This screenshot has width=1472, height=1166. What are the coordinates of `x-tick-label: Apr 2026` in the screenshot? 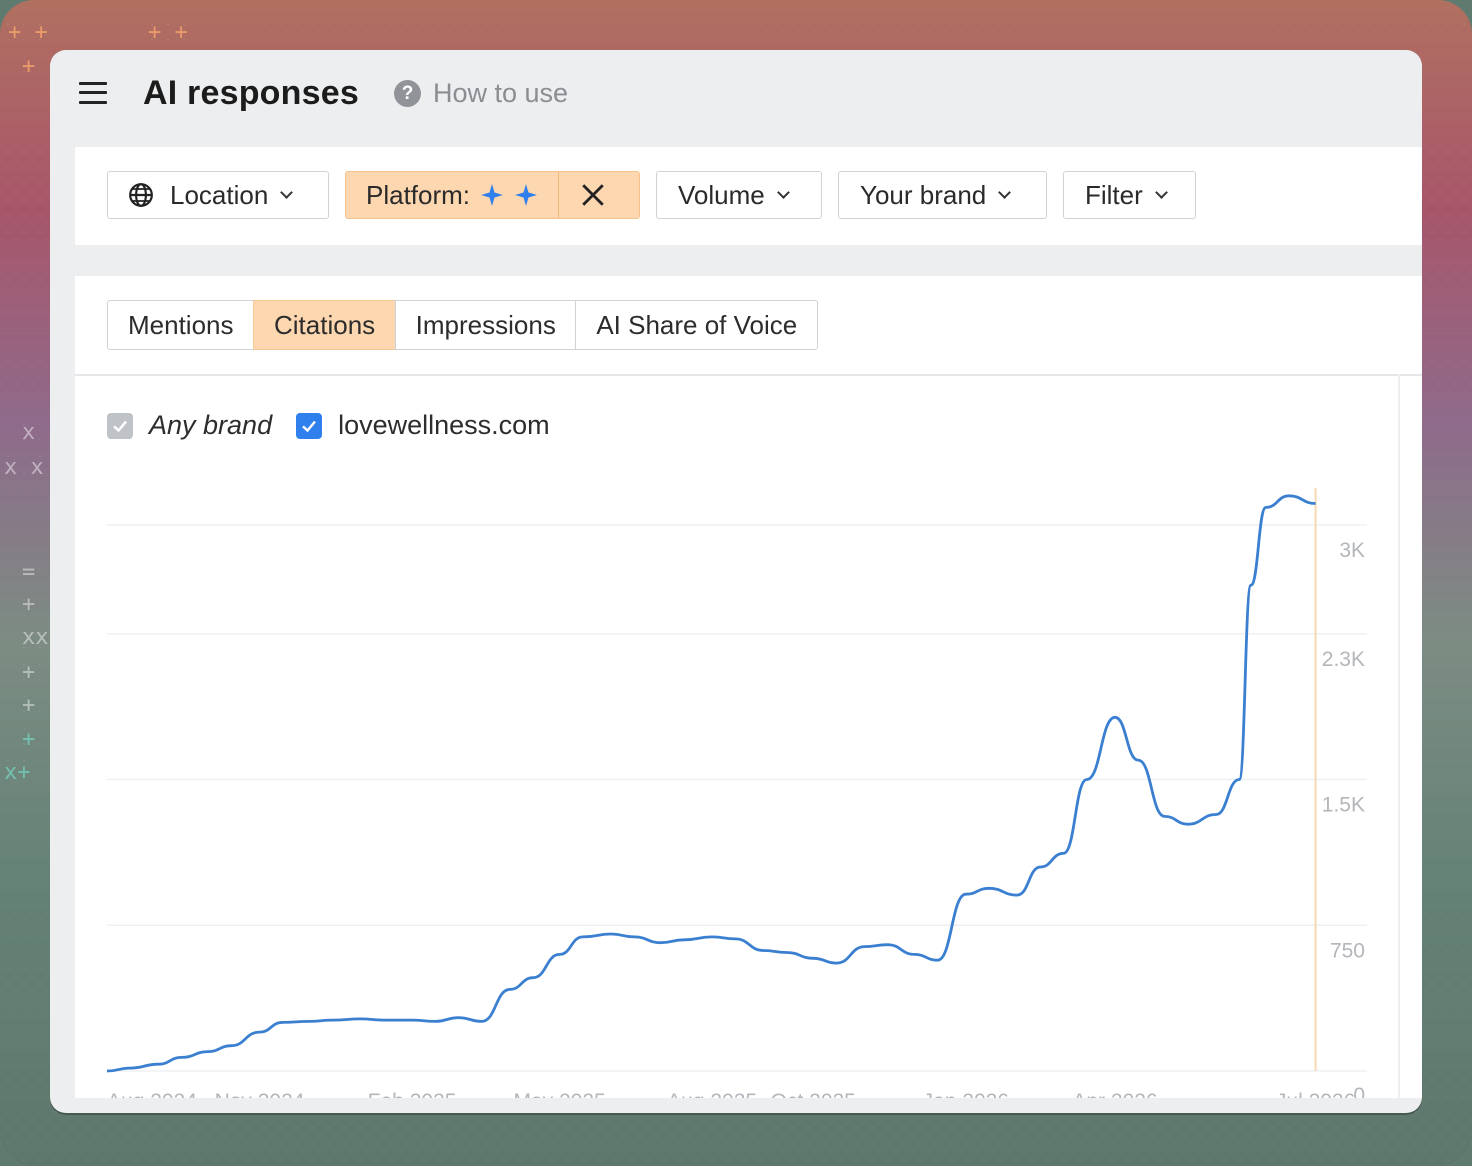 It's located at (1114, 1094).